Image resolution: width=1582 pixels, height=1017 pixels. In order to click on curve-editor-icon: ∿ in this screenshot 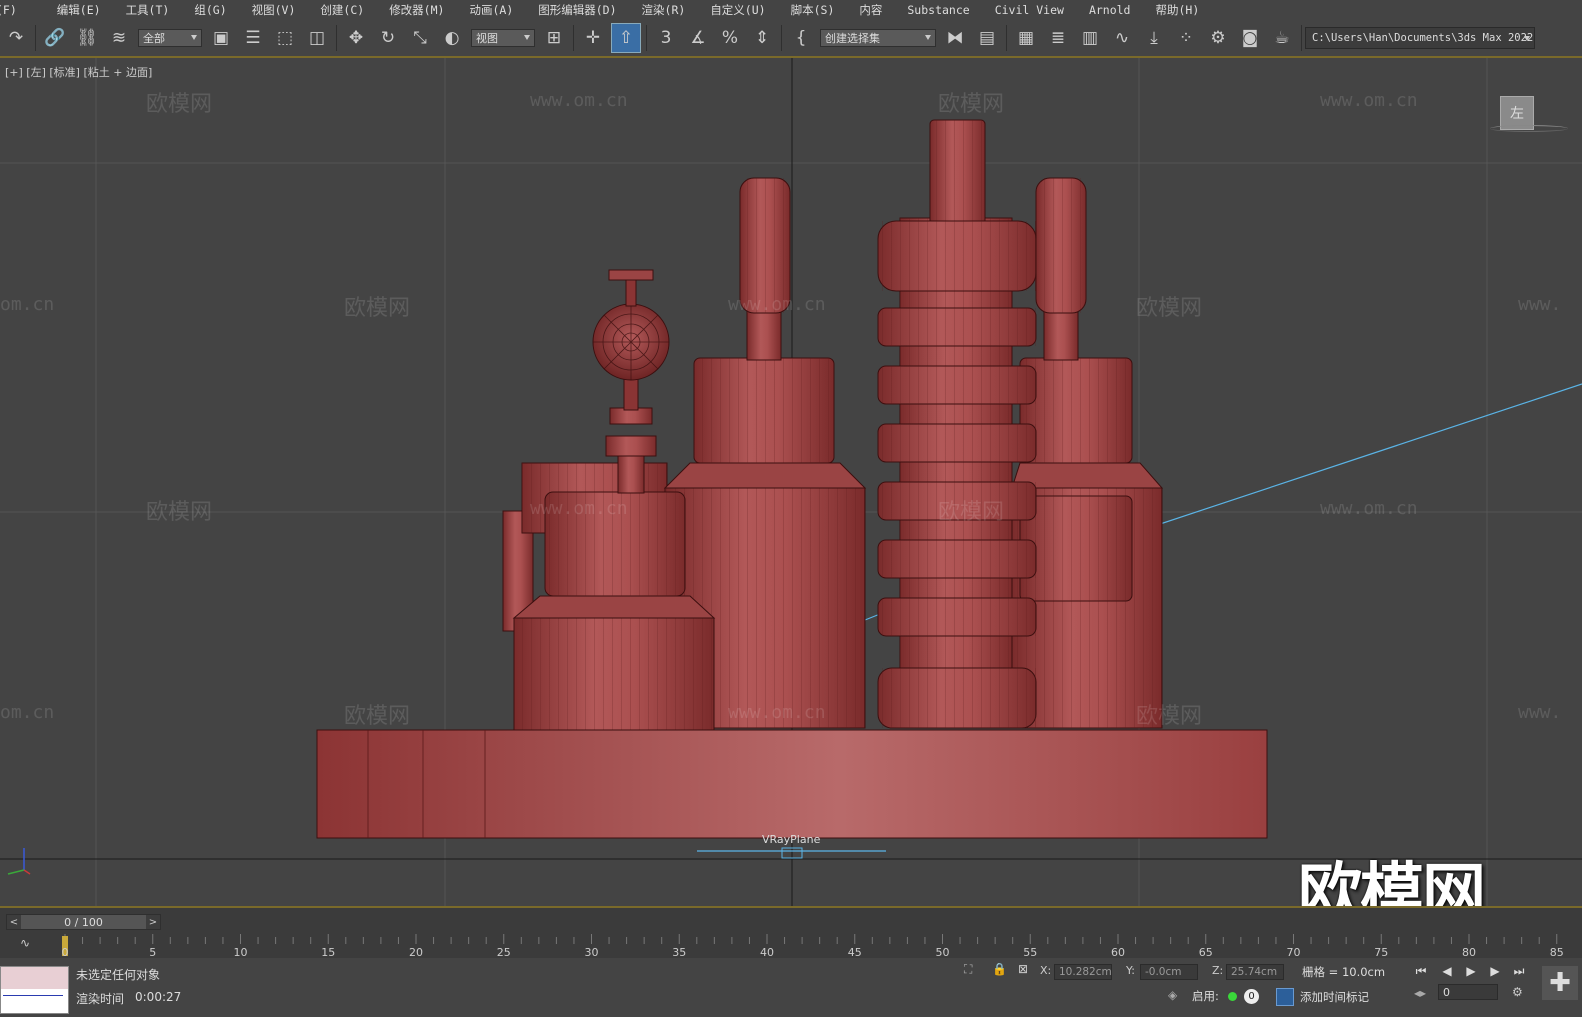, I will do `click(1122, 38)`.